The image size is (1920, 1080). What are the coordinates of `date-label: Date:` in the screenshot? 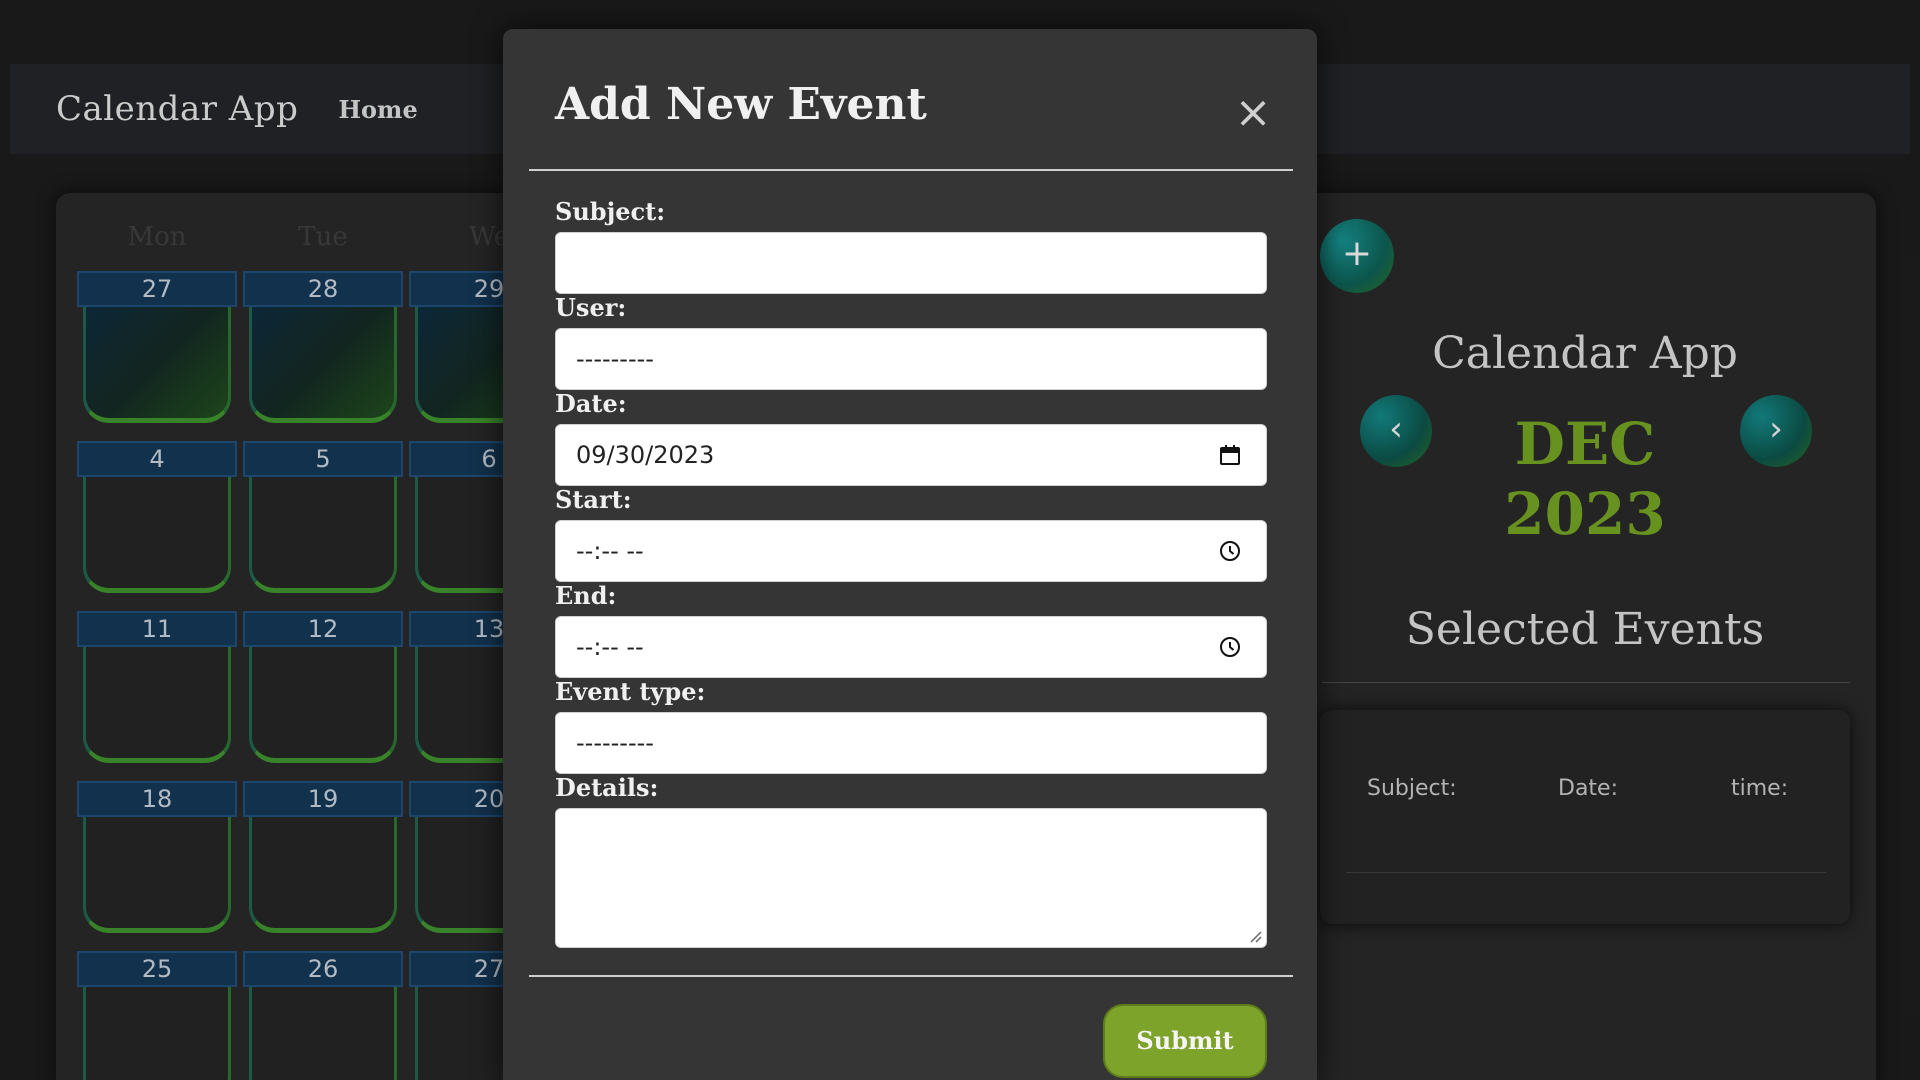 It's located at (591, 403).